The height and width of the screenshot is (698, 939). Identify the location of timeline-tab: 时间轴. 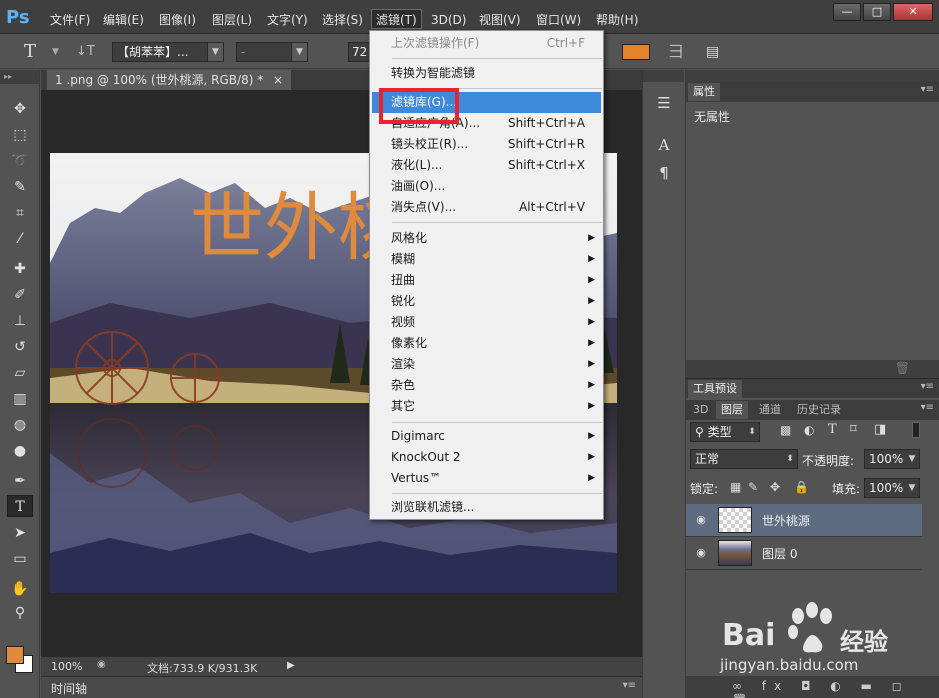
(69, 688).